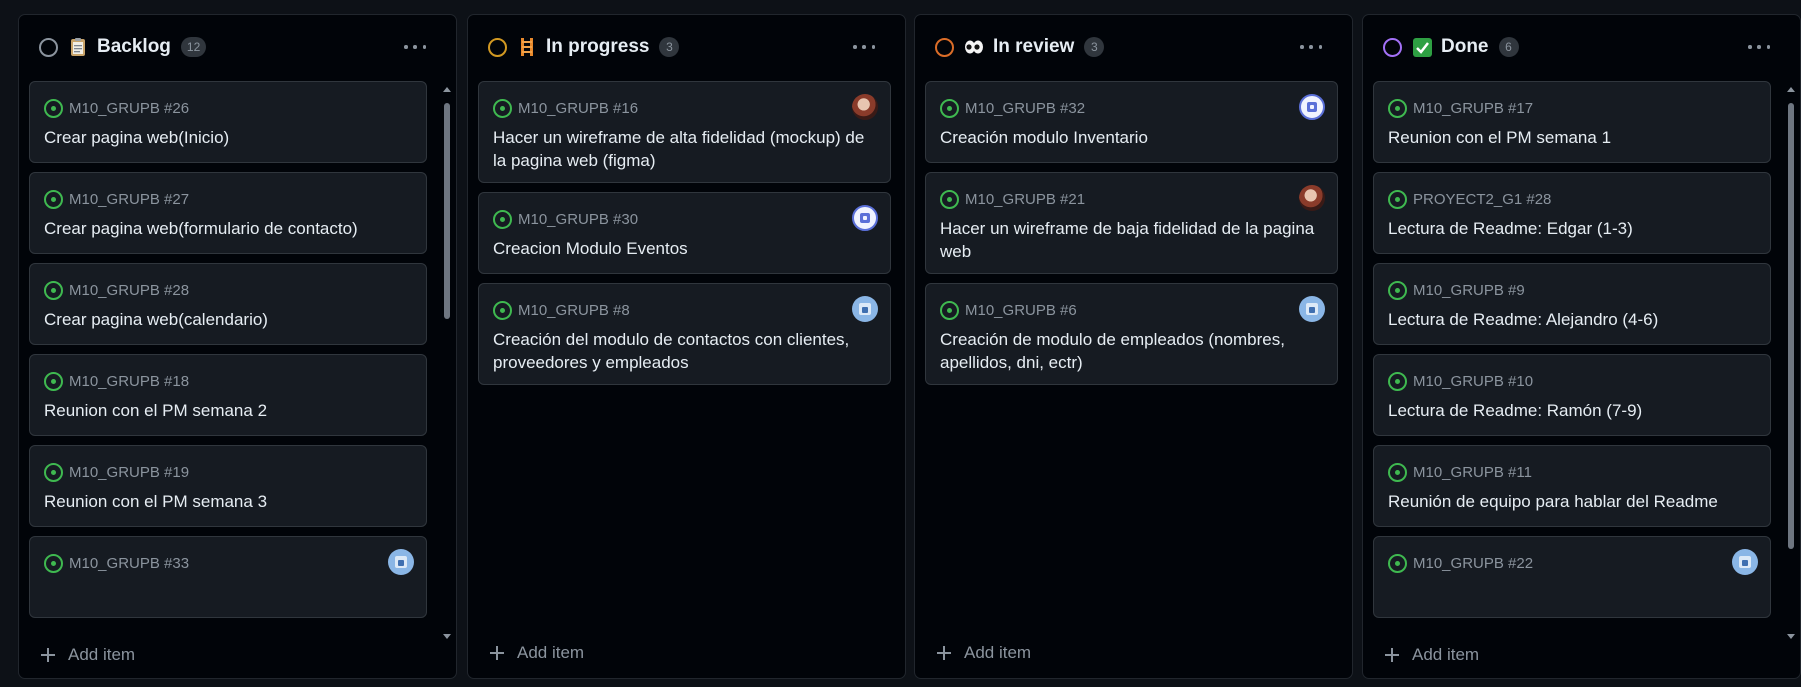 This screenshot has height=687, width=1801. What do you see at coordinates (1025, 108) in the screenshot?
I see `issue-ref-text: M10_GRUPB #32` at bounding box center [1025, 108].